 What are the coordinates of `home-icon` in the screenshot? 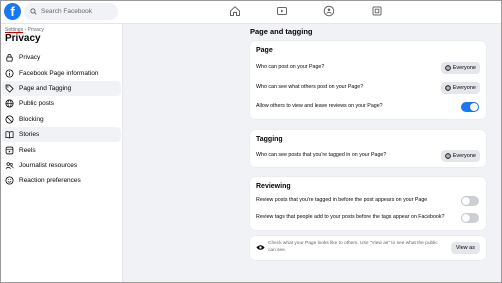 It's located at (235, 11).